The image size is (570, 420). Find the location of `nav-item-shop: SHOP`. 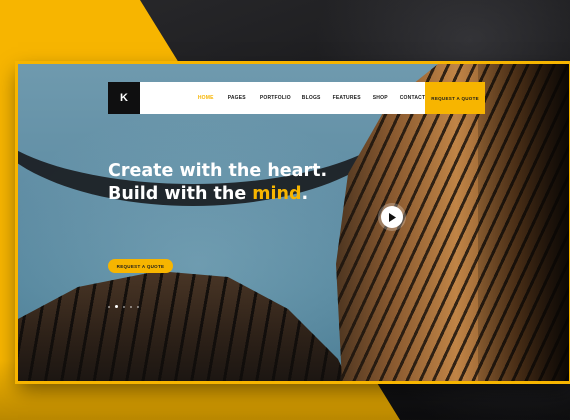

nav-item-shop: SHOP is located at coordinates (380, 98).